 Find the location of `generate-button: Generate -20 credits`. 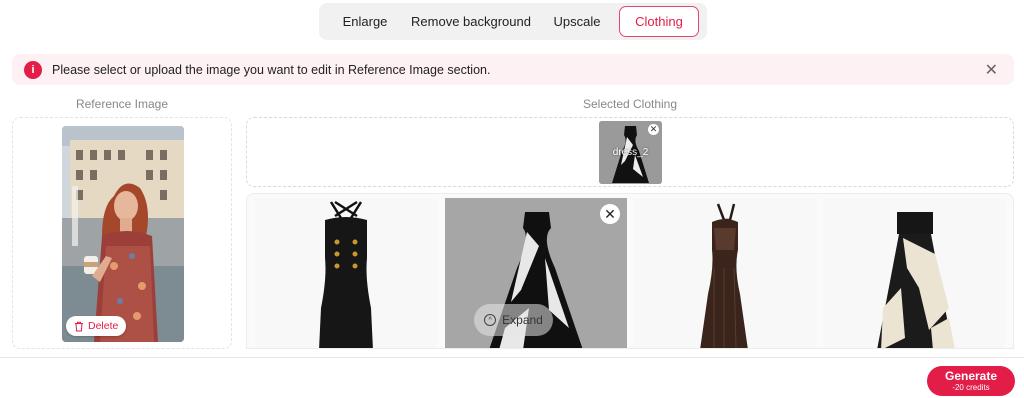

generate-button: Generate -20 credits is located at coordinates (971, 381).